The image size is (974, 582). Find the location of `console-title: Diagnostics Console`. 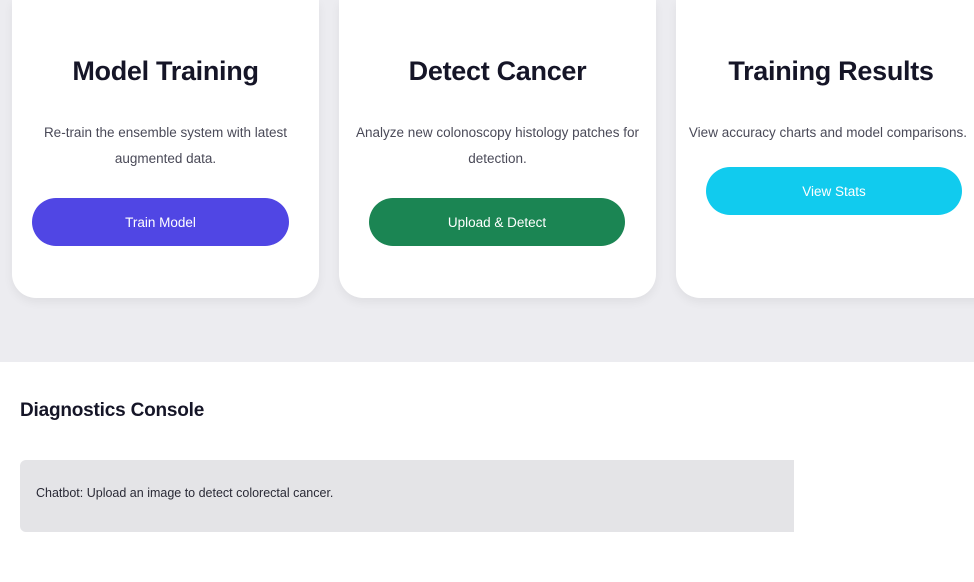

console-title: Diagnostics Console is located at coordinates (112, 410).